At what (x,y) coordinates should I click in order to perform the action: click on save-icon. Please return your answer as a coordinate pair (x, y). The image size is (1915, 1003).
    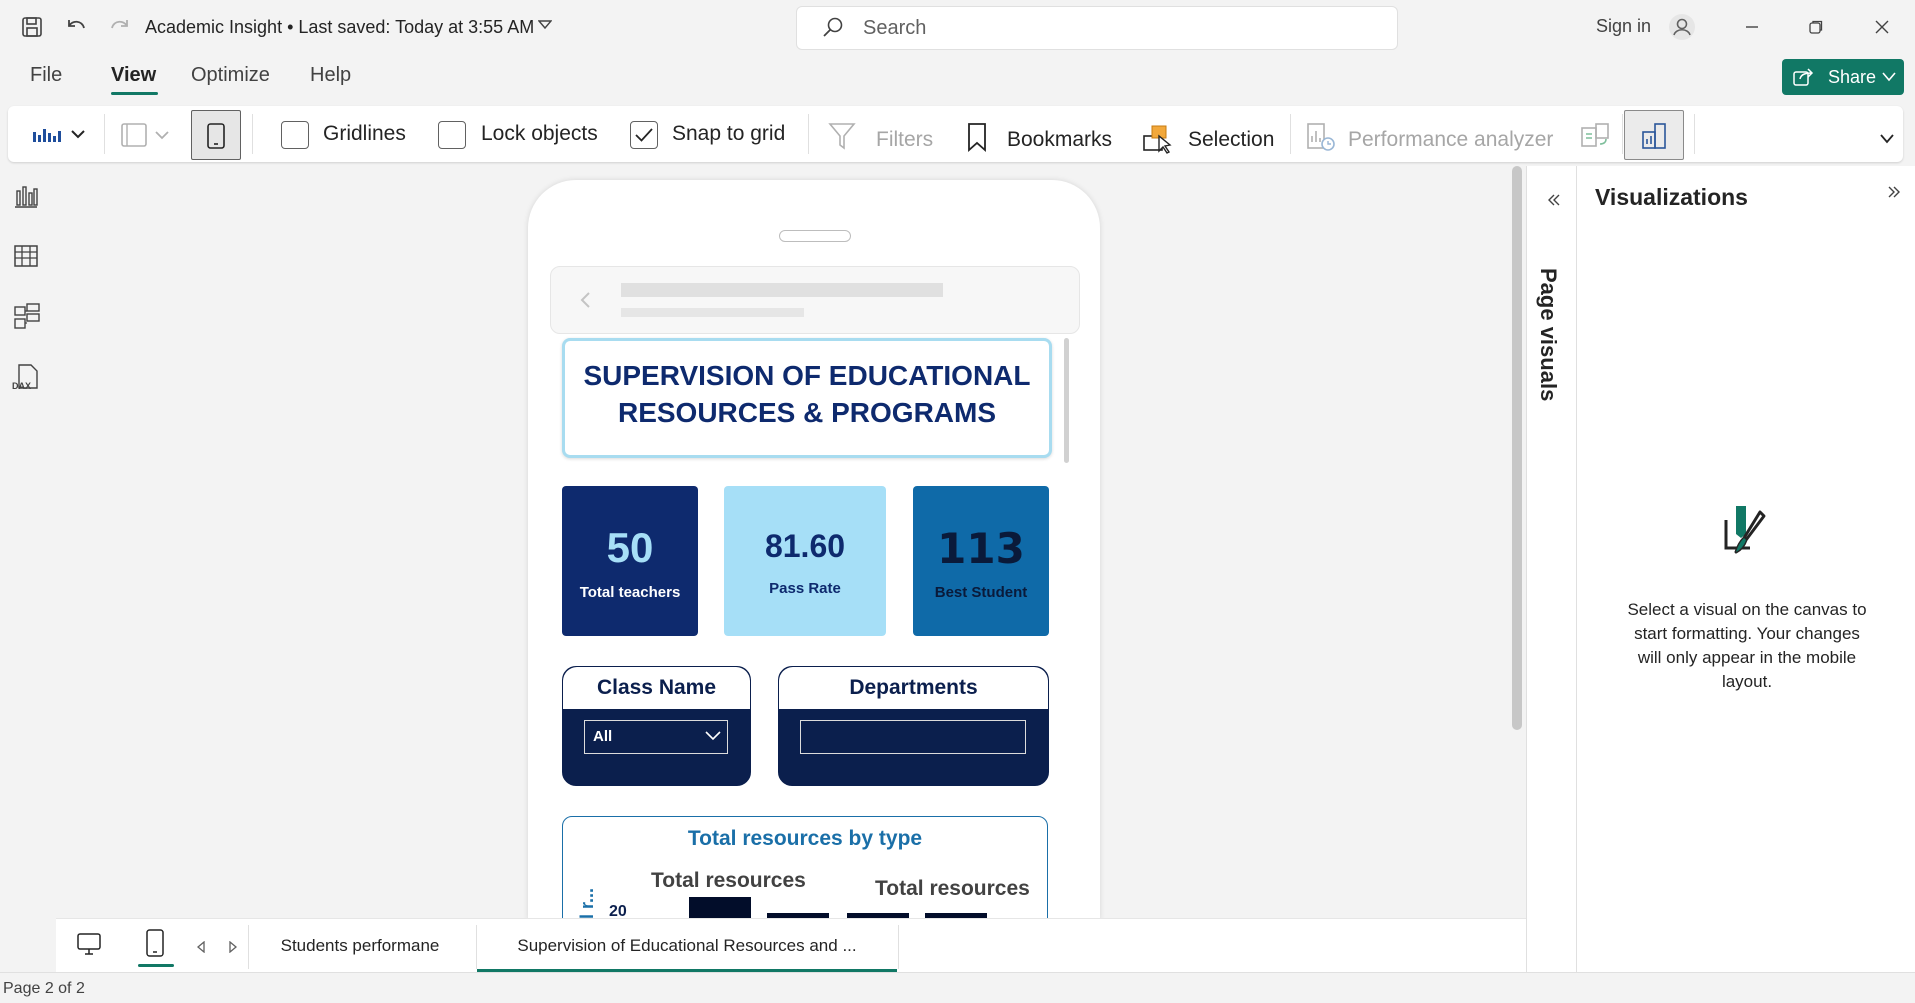
    Looking at the image, I should click on (32, 27).